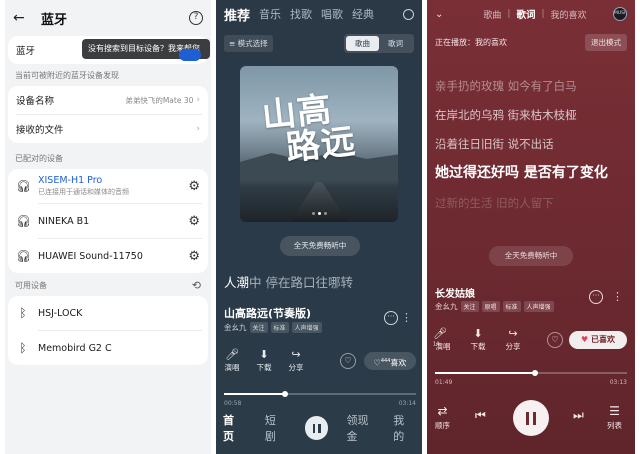 This screenshot has height=454, width=640. Describe the element at coordinates (31, 285) in the screenshot. I see `available-header: 可用设备` at that location.